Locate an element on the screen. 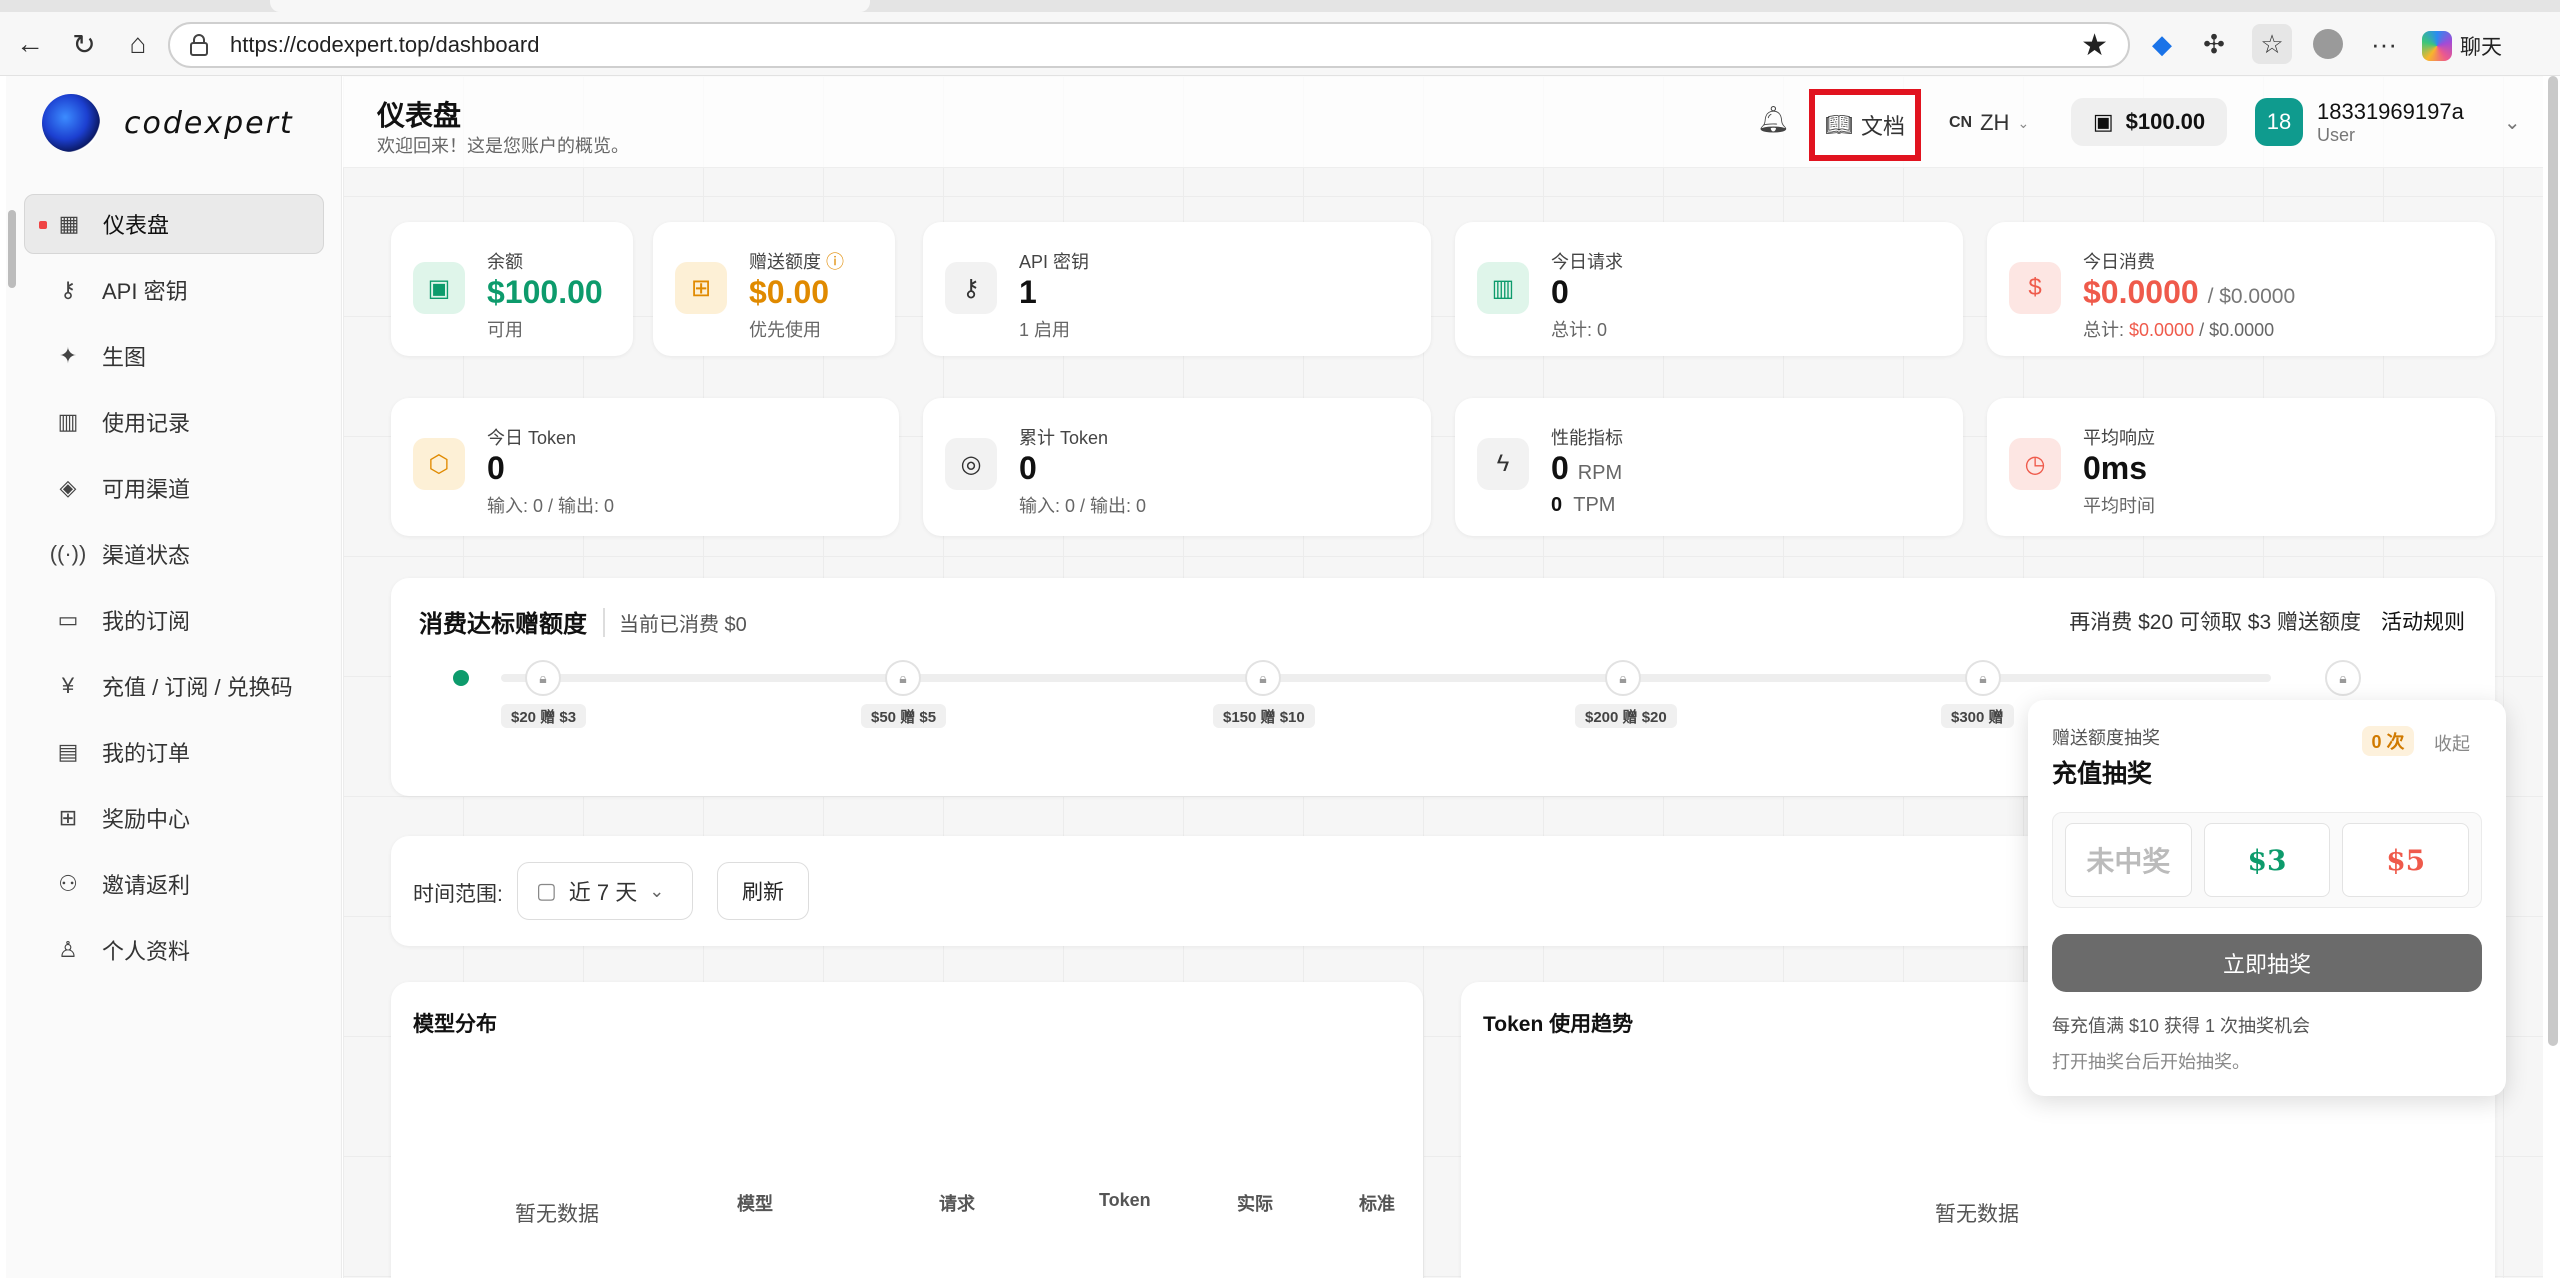 Image resolution: width=2560 pixels, height=1278 pixels. stat-card-token-today: ⬡ 今日 Token 0 输入: 0 / 输出: 0 is located at coordinates (645, 467).